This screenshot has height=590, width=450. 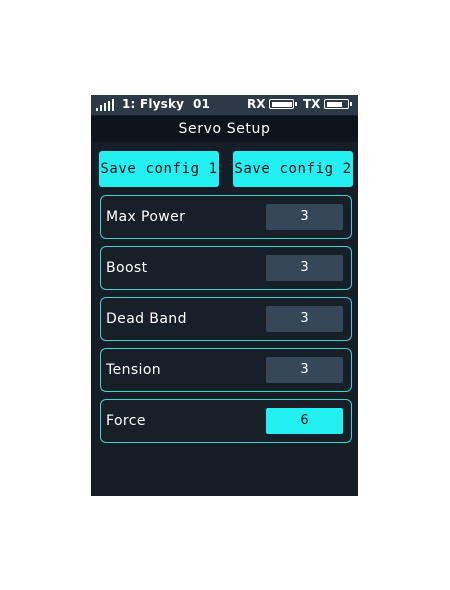 What do you see at coordinates (338, 104) in the screenshot?
I see `tx-battery-icon` at bounding box center [338, 104].